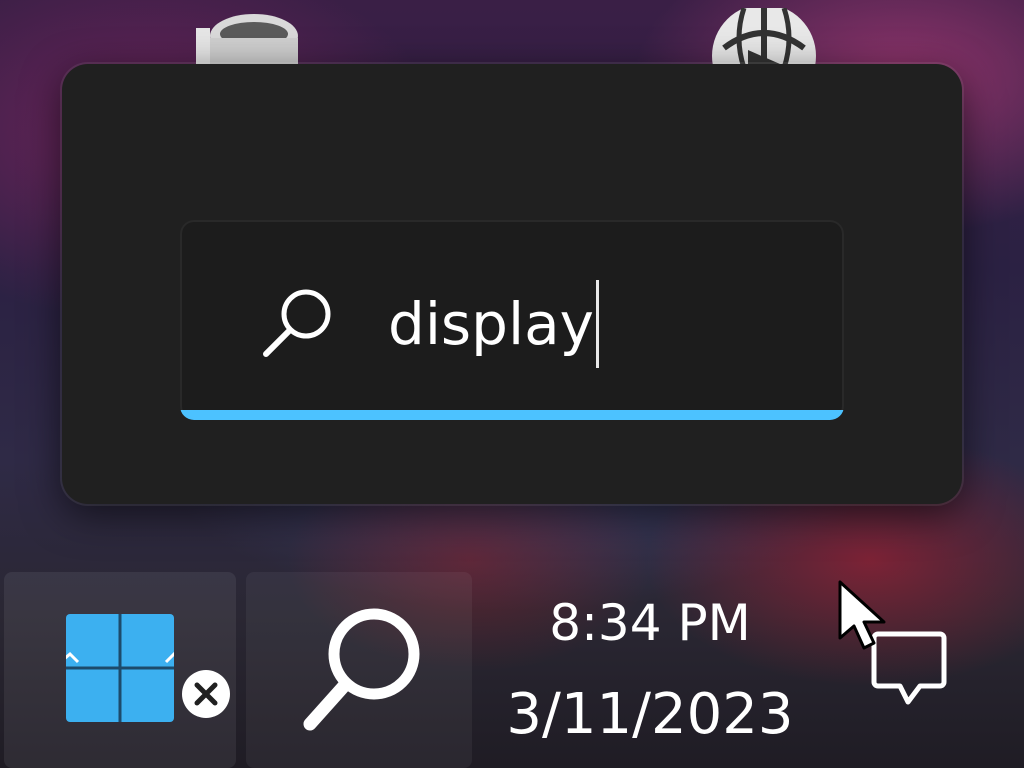 Image resolution: width=1024 pixels, height=768 pixels. What do you see at coordinates (650, 623) in the screenshot?
I see `clock-time: 8:34 PM` at bounding box center [650, 623].